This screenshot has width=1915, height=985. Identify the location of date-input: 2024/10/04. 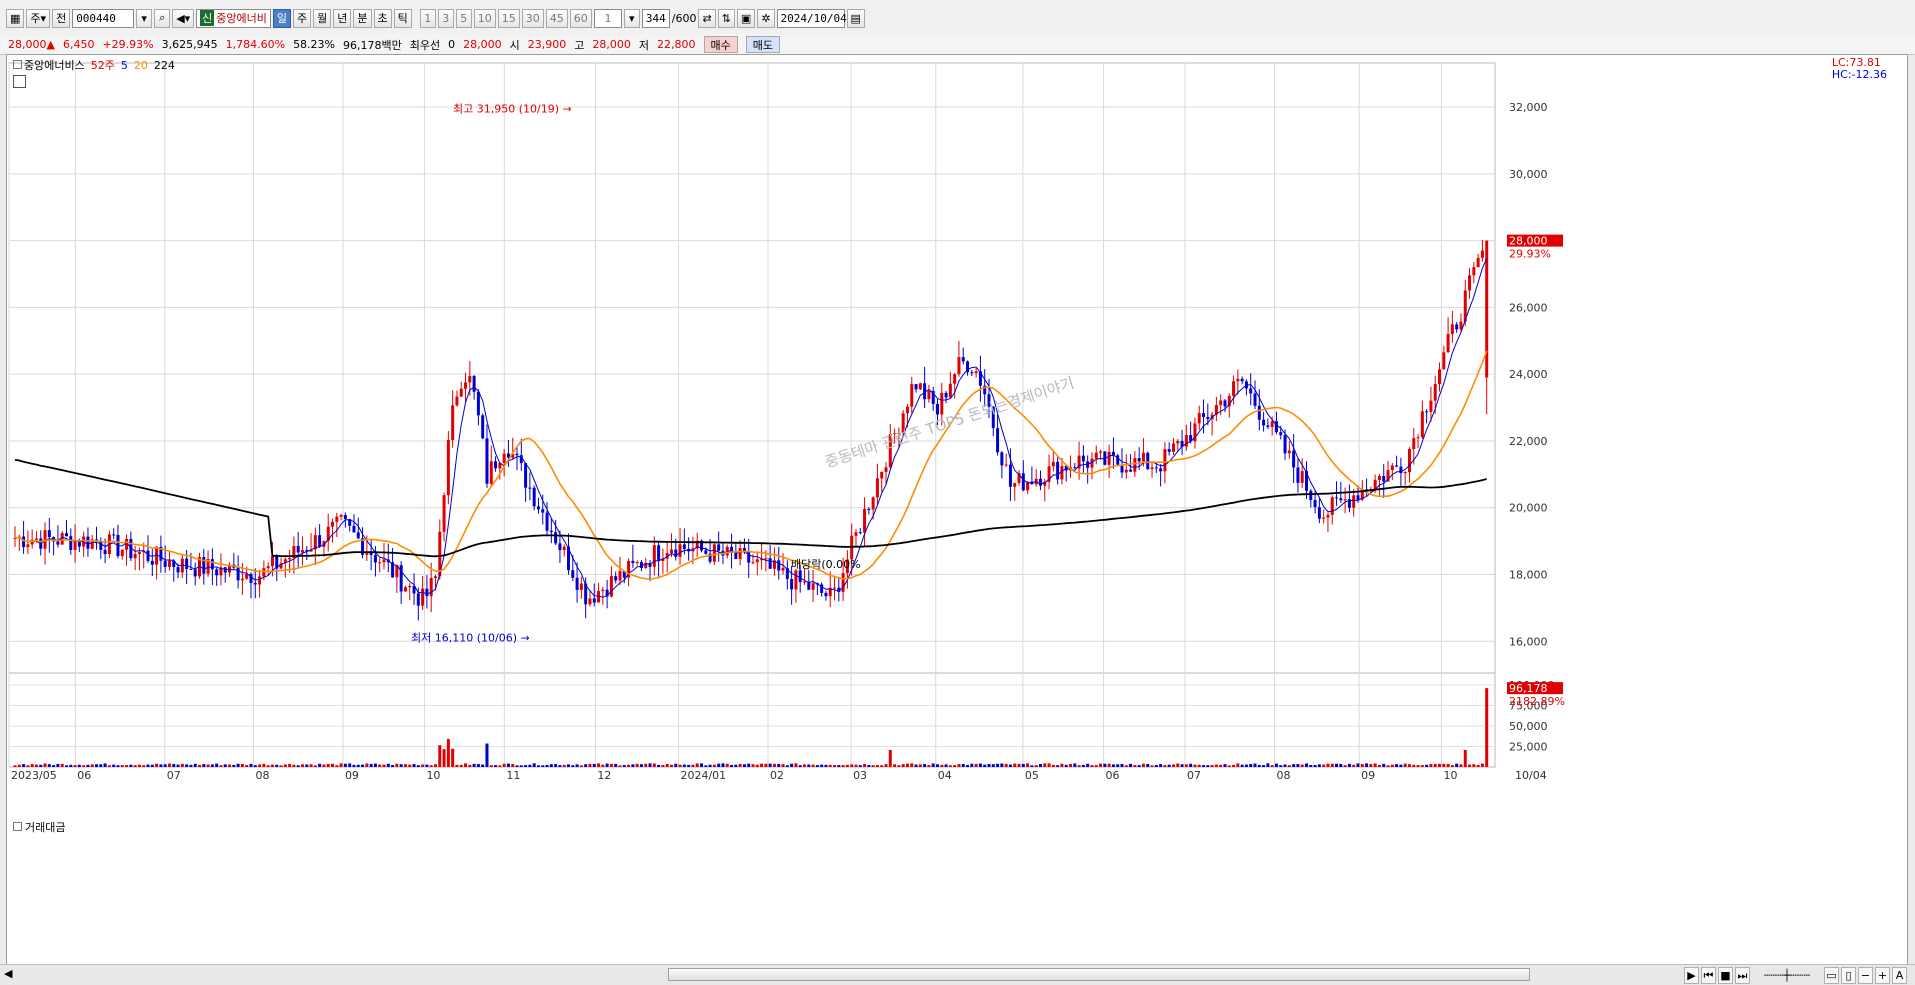
(811, 18).